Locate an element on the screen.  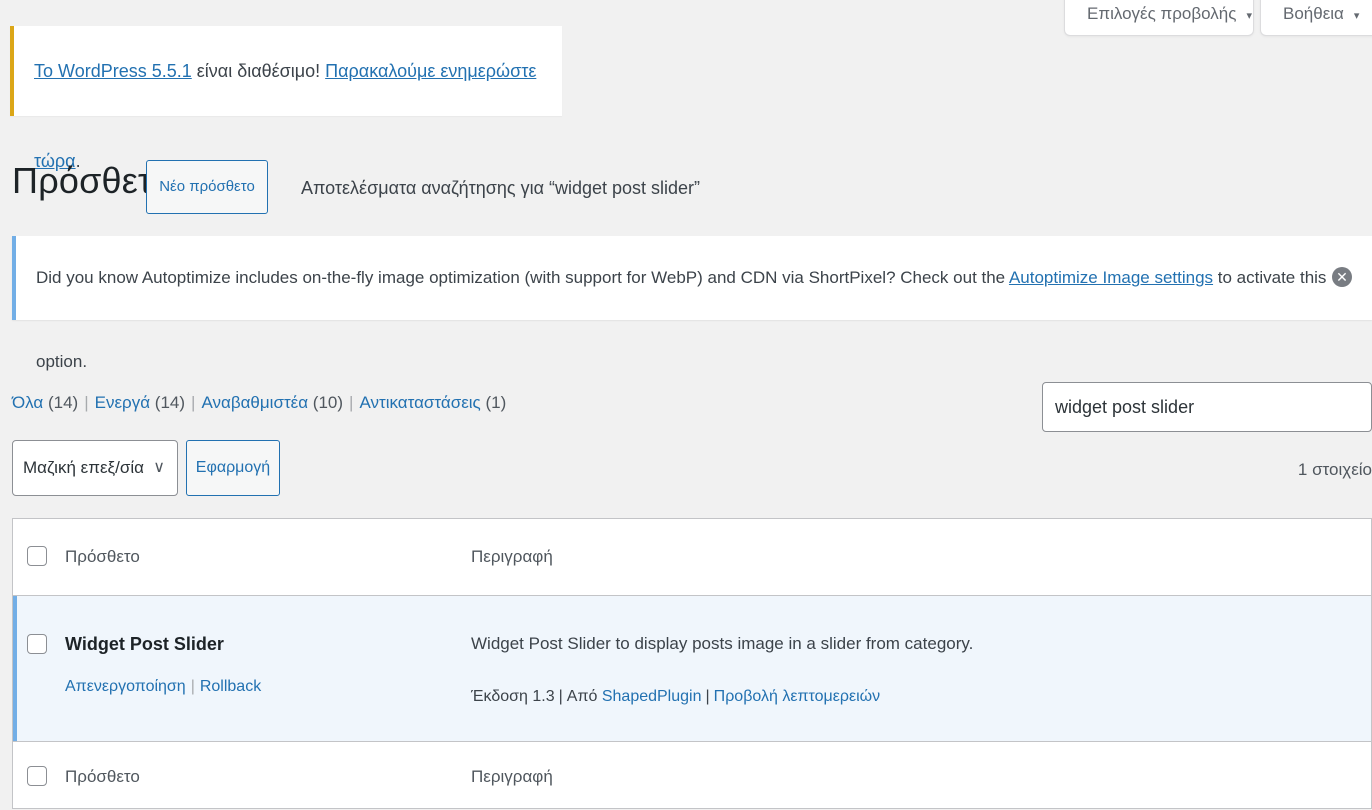
screen-options-button: Επιλογές προβολής ▾ is located at coordinates (1159, 18).